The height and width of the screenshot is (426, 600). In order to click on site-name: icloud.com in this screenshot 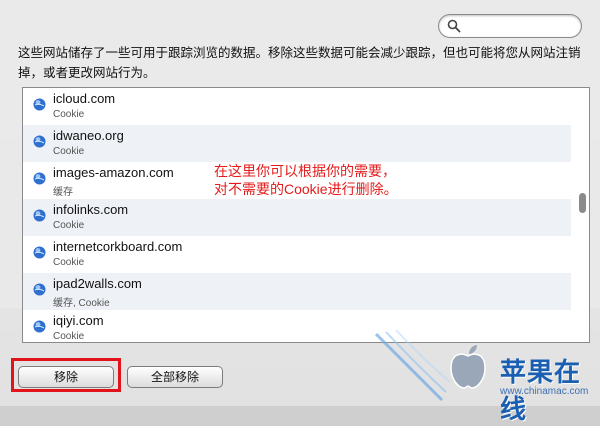, I will do `click(84, 98)`.